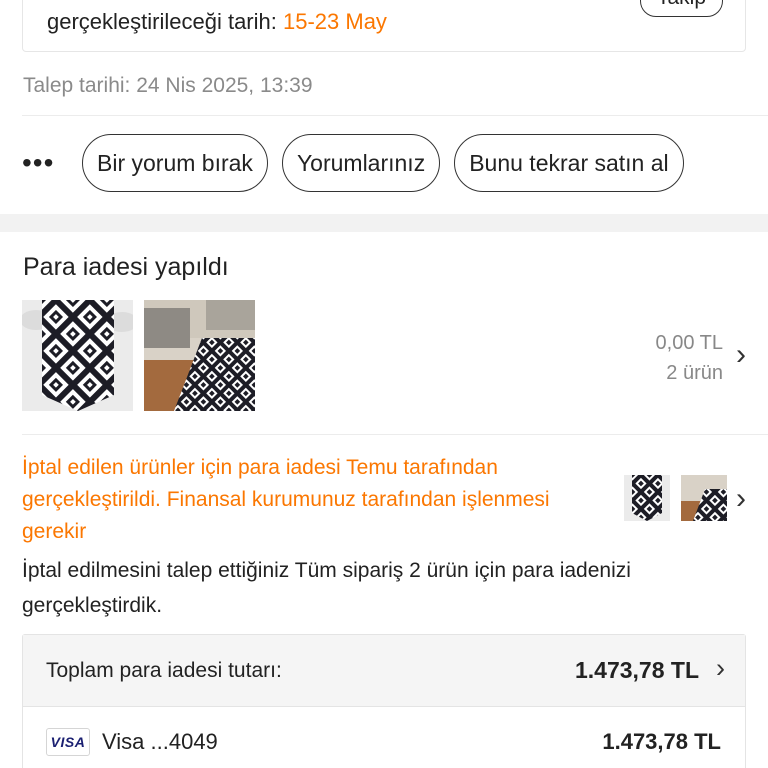  Describe the element at coordinates (164, 670) in the screenshot. I see `refund-total-label: Toplam para iadesi tutarı:` at that location.